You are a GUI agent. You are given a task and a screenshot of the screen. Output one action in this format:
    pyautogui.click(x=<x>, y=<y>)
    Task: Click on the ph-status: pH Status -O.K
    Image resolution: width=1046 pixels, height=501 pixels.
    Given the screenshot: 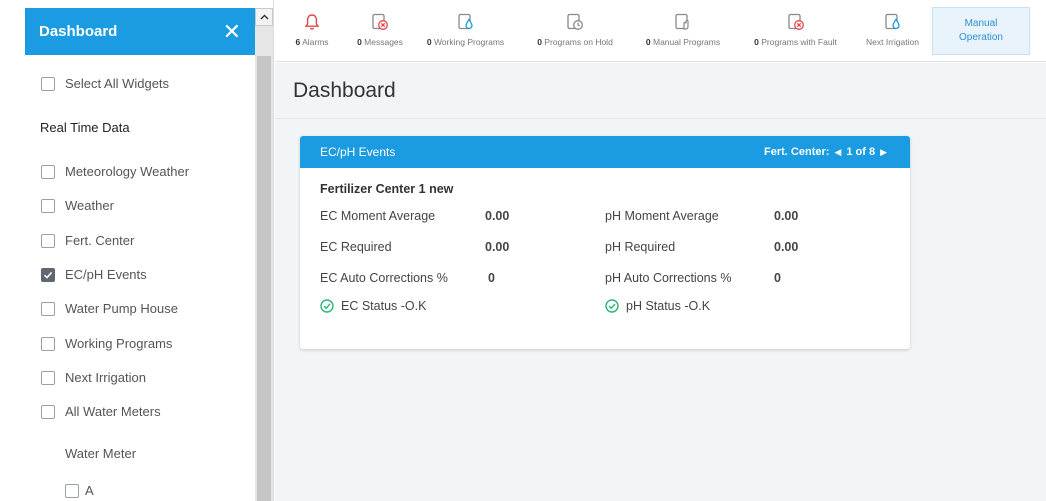 What is the action you would take?
    pyautogui.click(x=657, y=306)
    